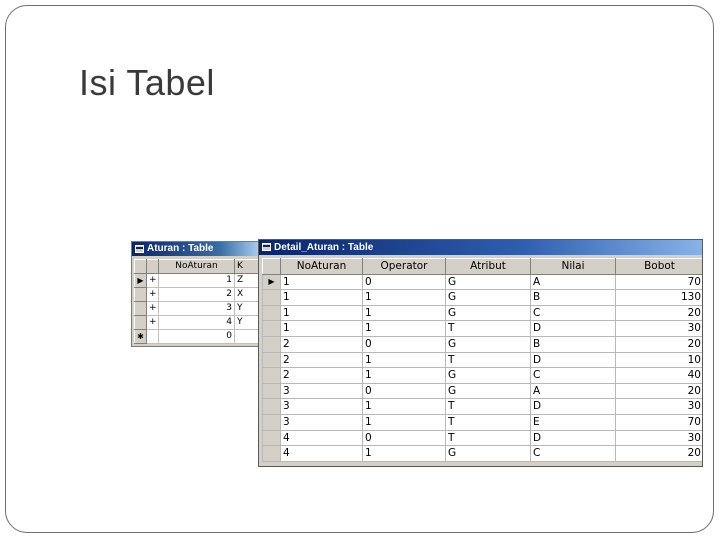 The height and width of the screenshot is (540, 720). What do you see at coordinates (658, 266) in the screenshot?
I see `column-header-bobot: Bobot` at bounding box center [658, 266].